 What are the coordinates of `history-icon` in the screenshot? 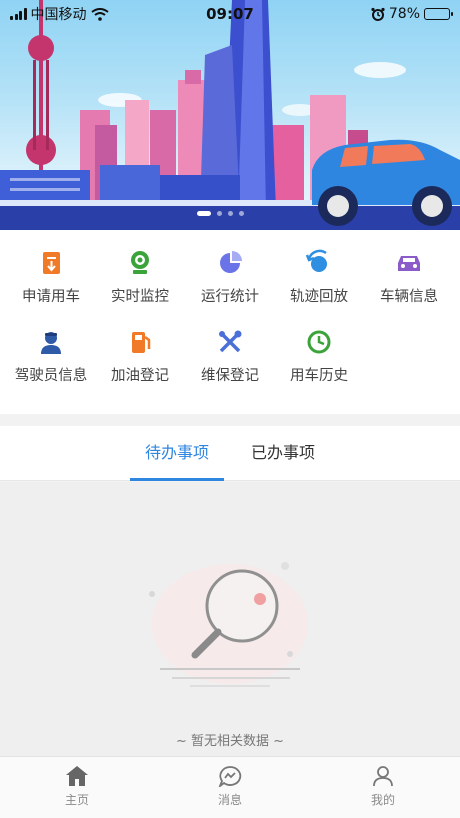 It's located at (319, 342).